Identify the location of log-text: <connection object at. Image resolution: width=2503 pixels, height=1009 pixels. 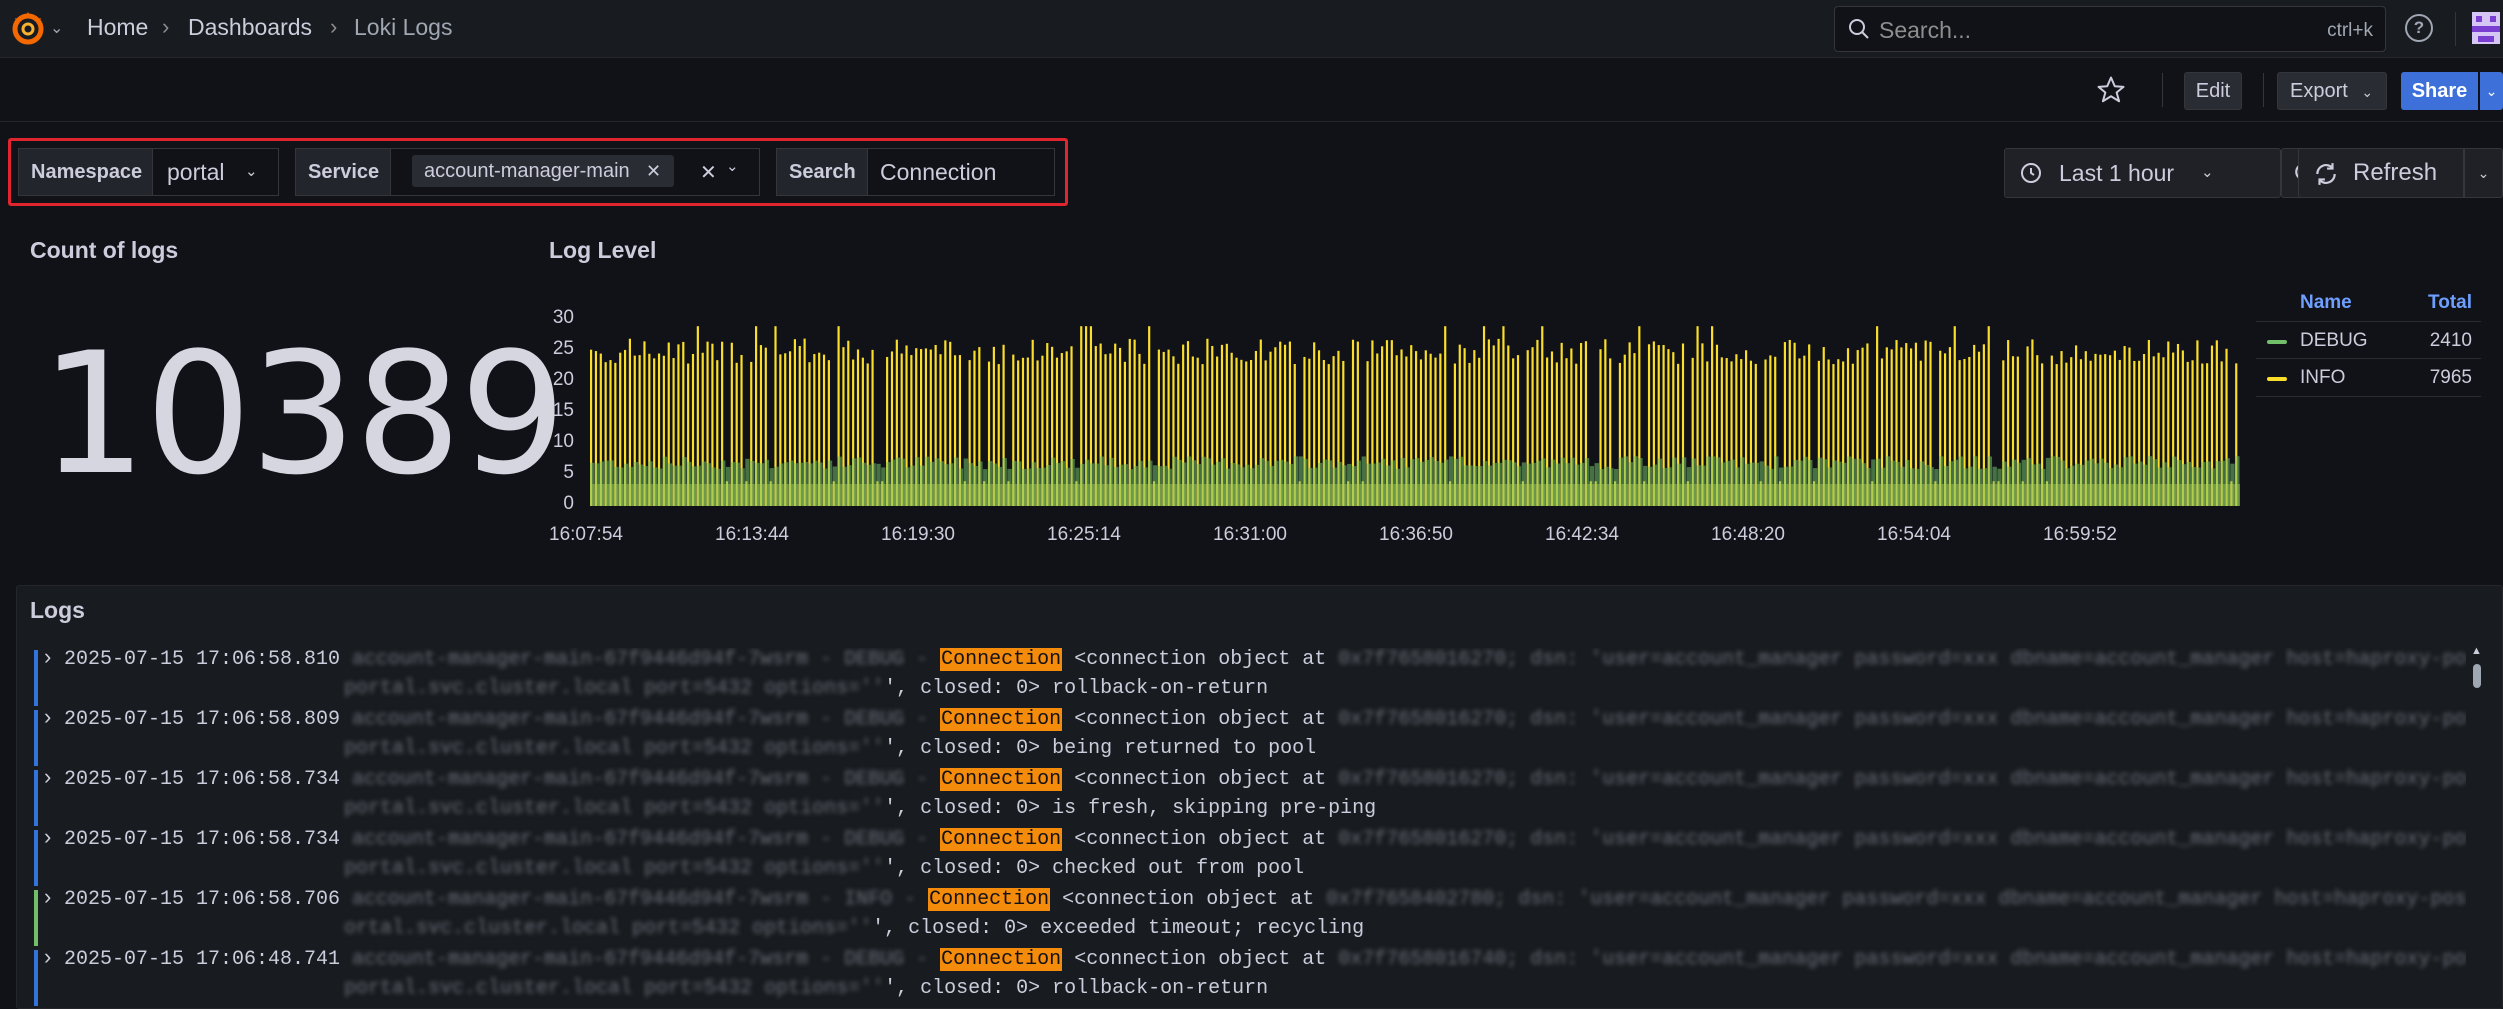
(1200, 959).